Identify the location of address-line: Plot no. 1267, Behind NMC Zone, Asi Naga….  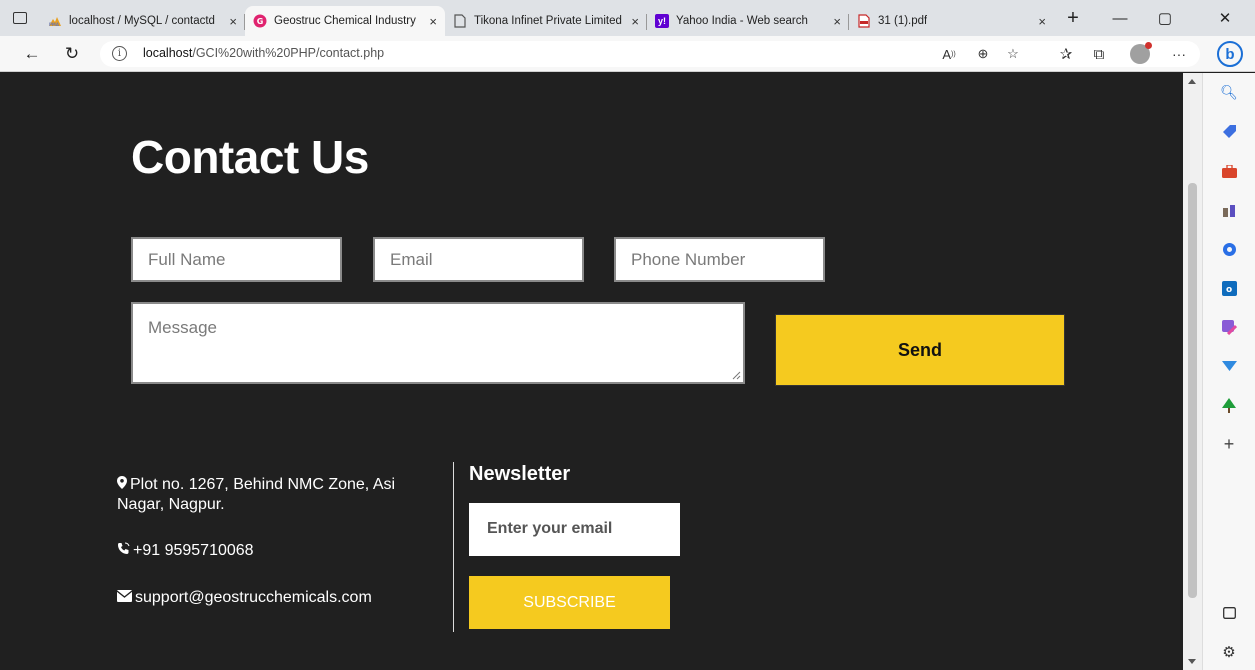
(277, 495).